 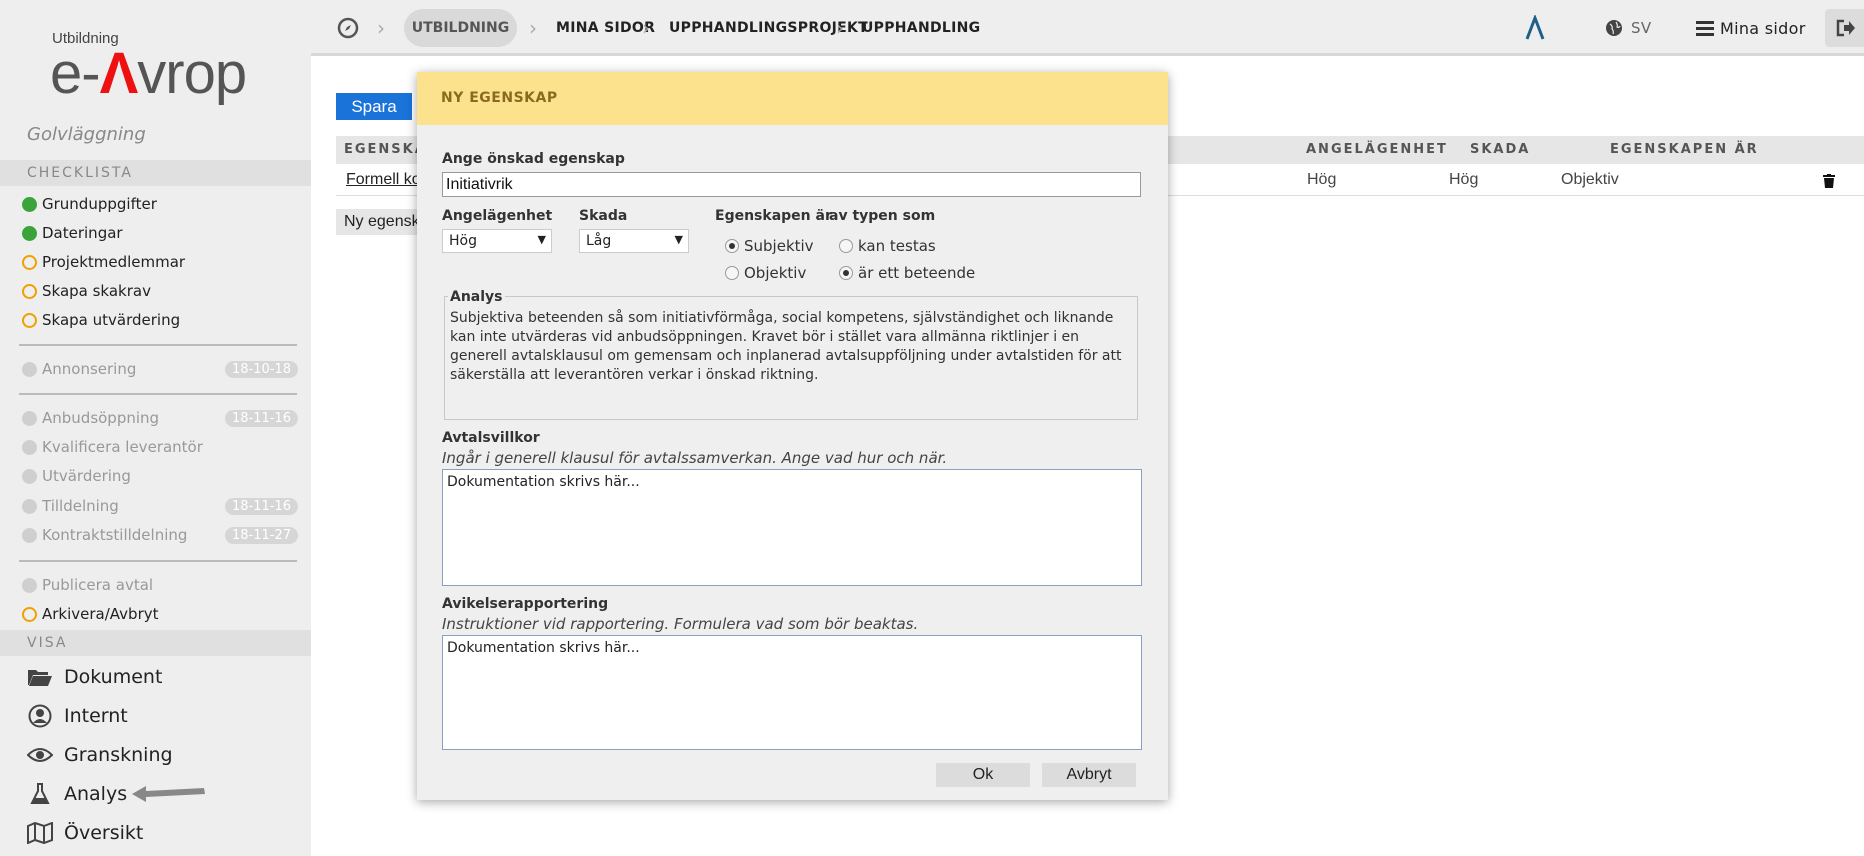 What do you see at coordinates (40, 677) in the screenshot?
I see `folder-icon` at bounding box center [40, 677].